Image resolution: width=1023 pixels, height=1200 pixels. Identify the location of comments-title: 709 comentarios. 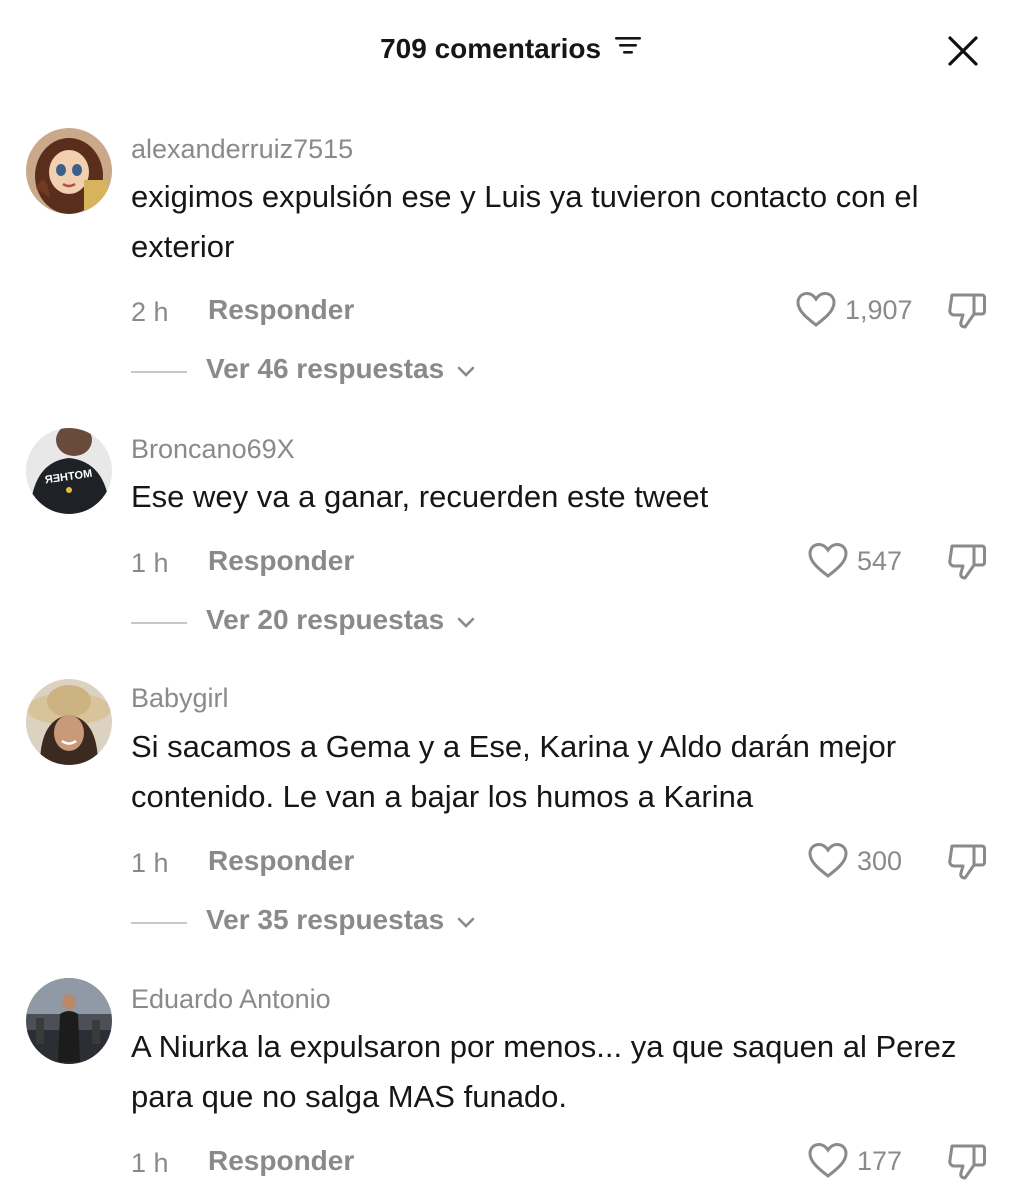
(511, 50).